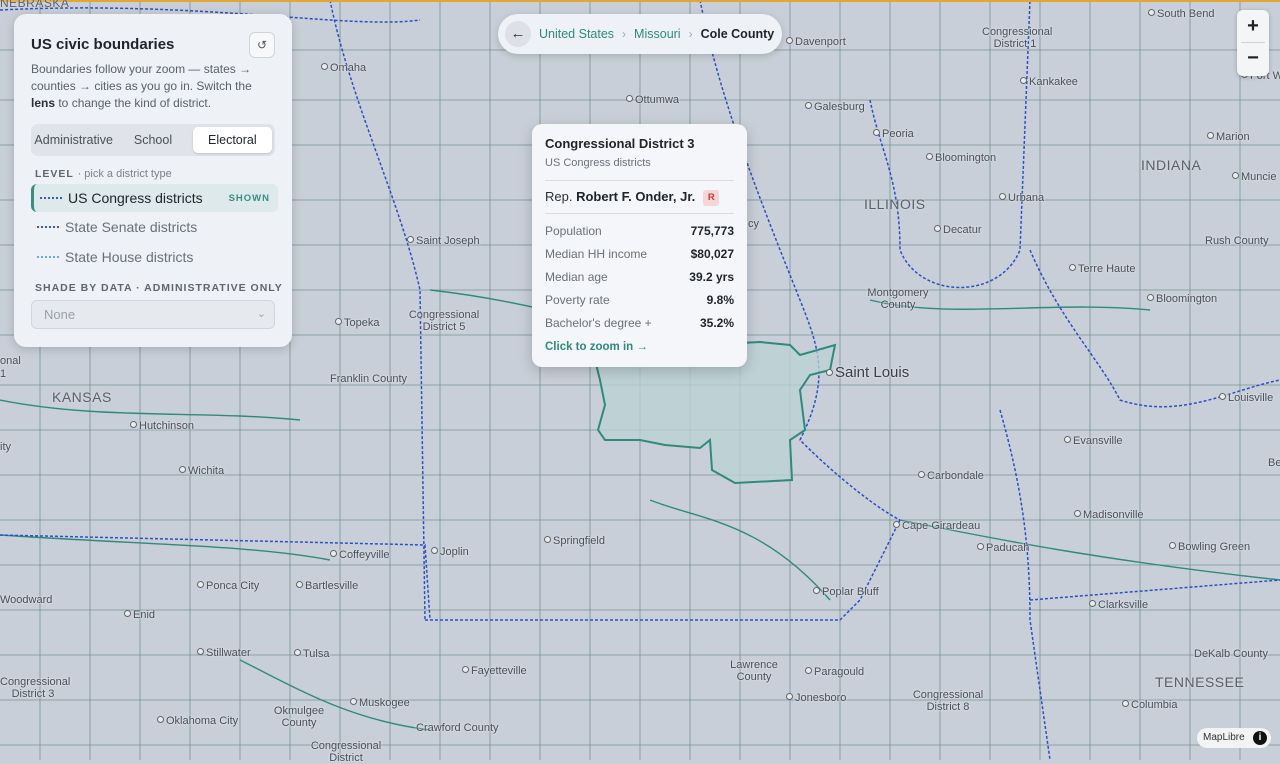 This screenshot has width=1280, height=764. What do you see at coordinates (1209, 547) in the screenshot?
I see `city-label: Bowling Green` at bounding box center [1209, 547].